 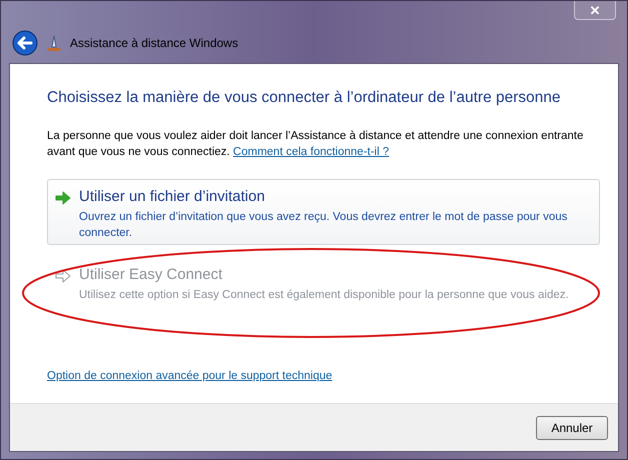 What do you see at coordinates (311, 152) in the screenshot?
I see `help-link: Comment cela fonctionne-t-il ?` at bounding box center [311, 152].